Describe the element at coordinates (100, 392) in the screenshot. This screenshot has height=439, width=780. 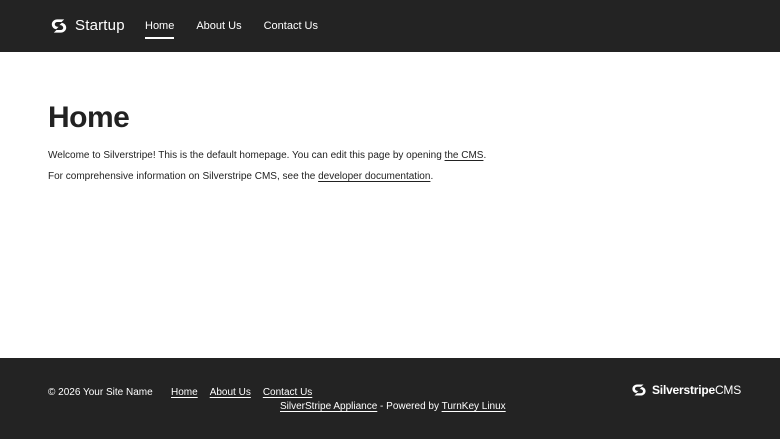
I see `footer-copyright: © 2026 Your Site Name` at that location.